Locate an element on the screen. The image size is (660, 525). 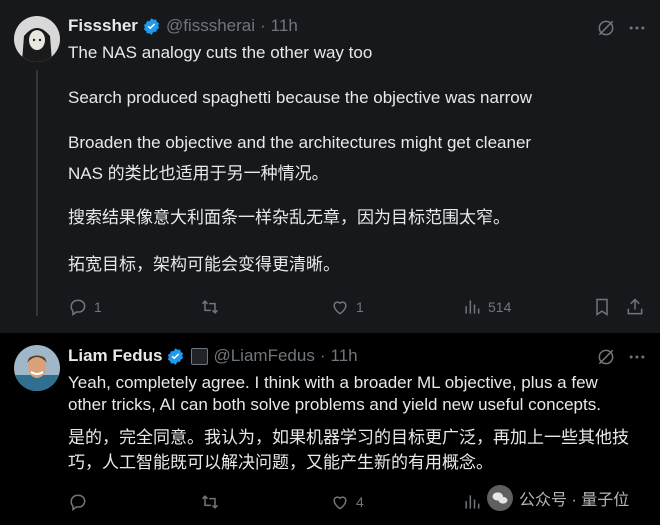
author-name: Liam Fedus is located at coordinates (115, 356).